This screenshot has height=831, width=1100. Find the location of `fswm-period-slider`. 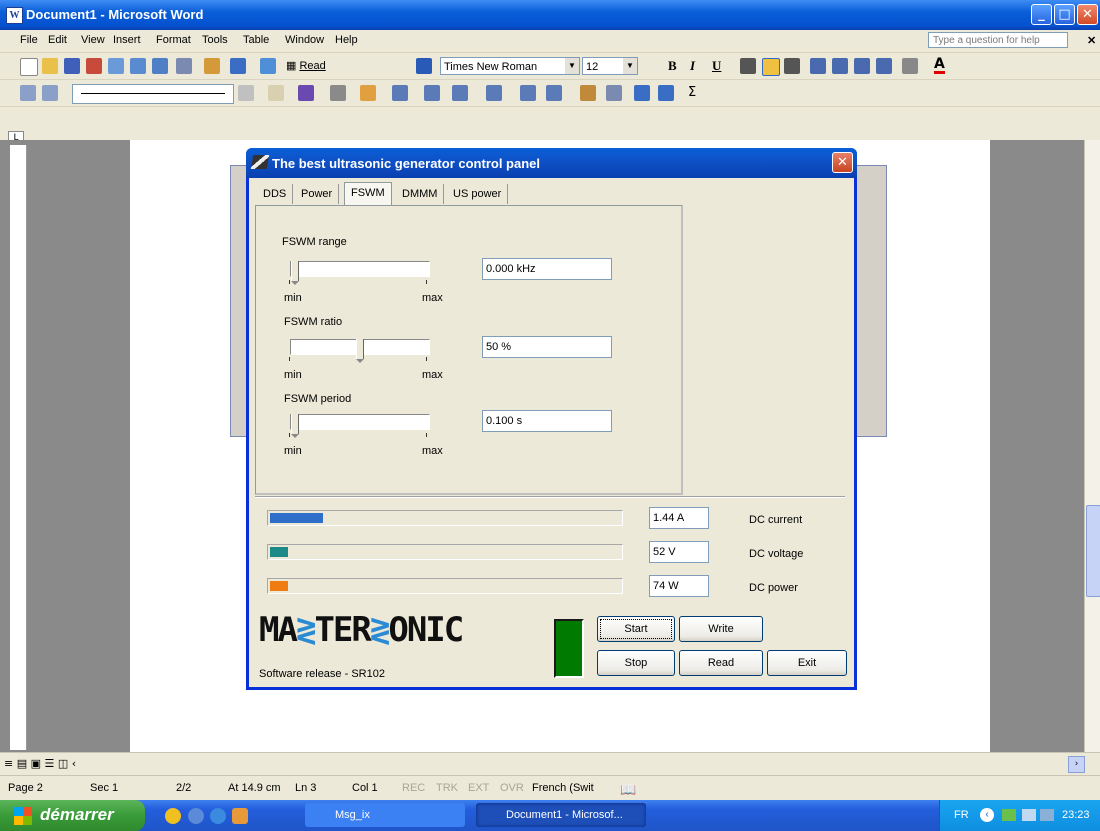

fswm-period-slider is located at coordinates (360, 426).